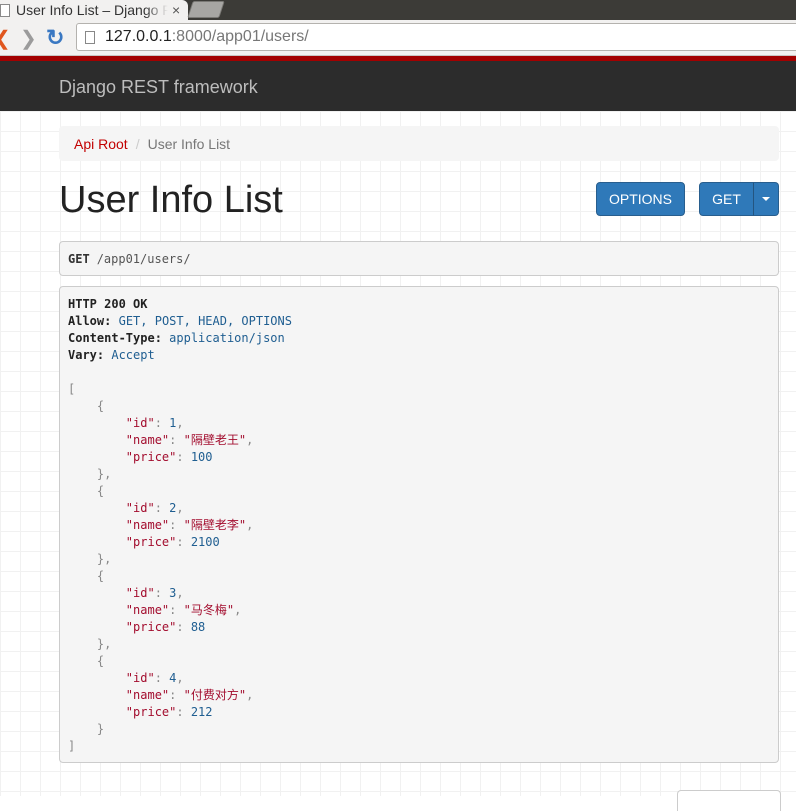 The height and width of the screenshot is (811, 796). What do you see at coordinates (227, 338) in the screenshot?
I see `header-content-type-value: application/json` at bounding box center [227, 338].